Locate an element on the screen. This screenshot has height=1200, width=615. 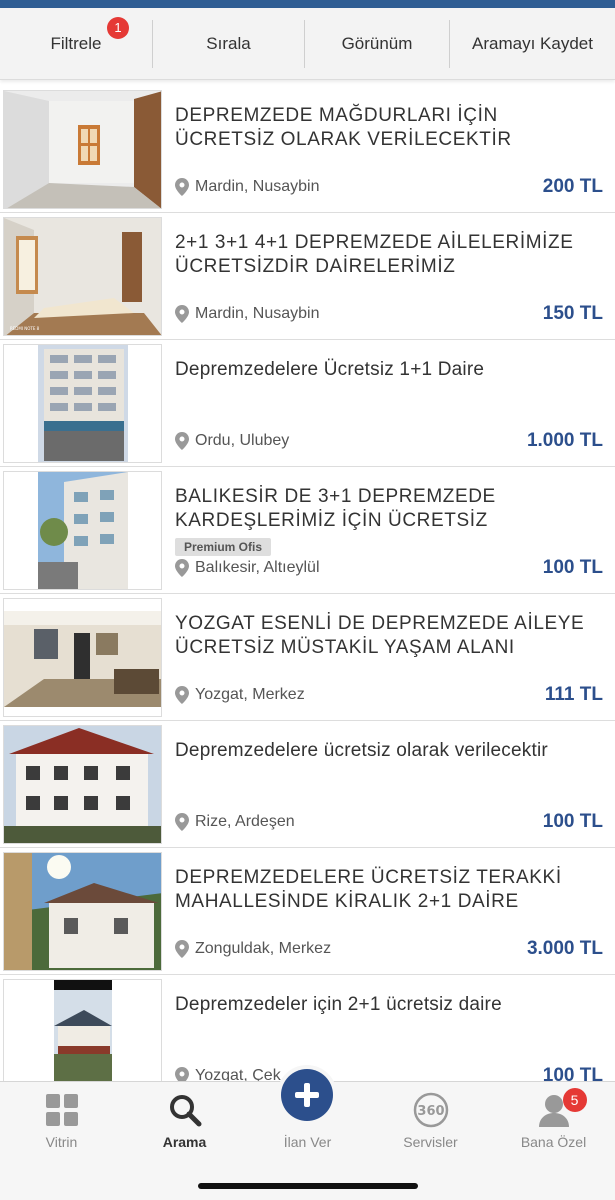
sort-button: Sırala is located at coordinates (228, 44).